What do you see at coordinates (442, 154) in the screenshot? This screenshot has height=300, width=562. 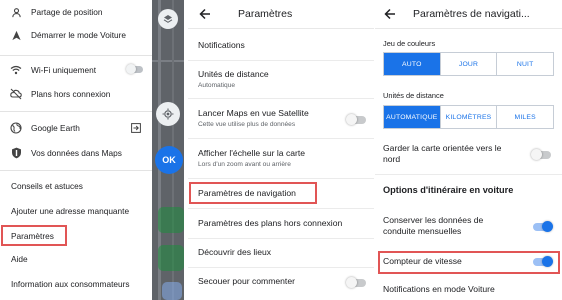 I see `keep-north-up-setting: Garder la carte orientée vers le nord` at bounding box center [442, 154].